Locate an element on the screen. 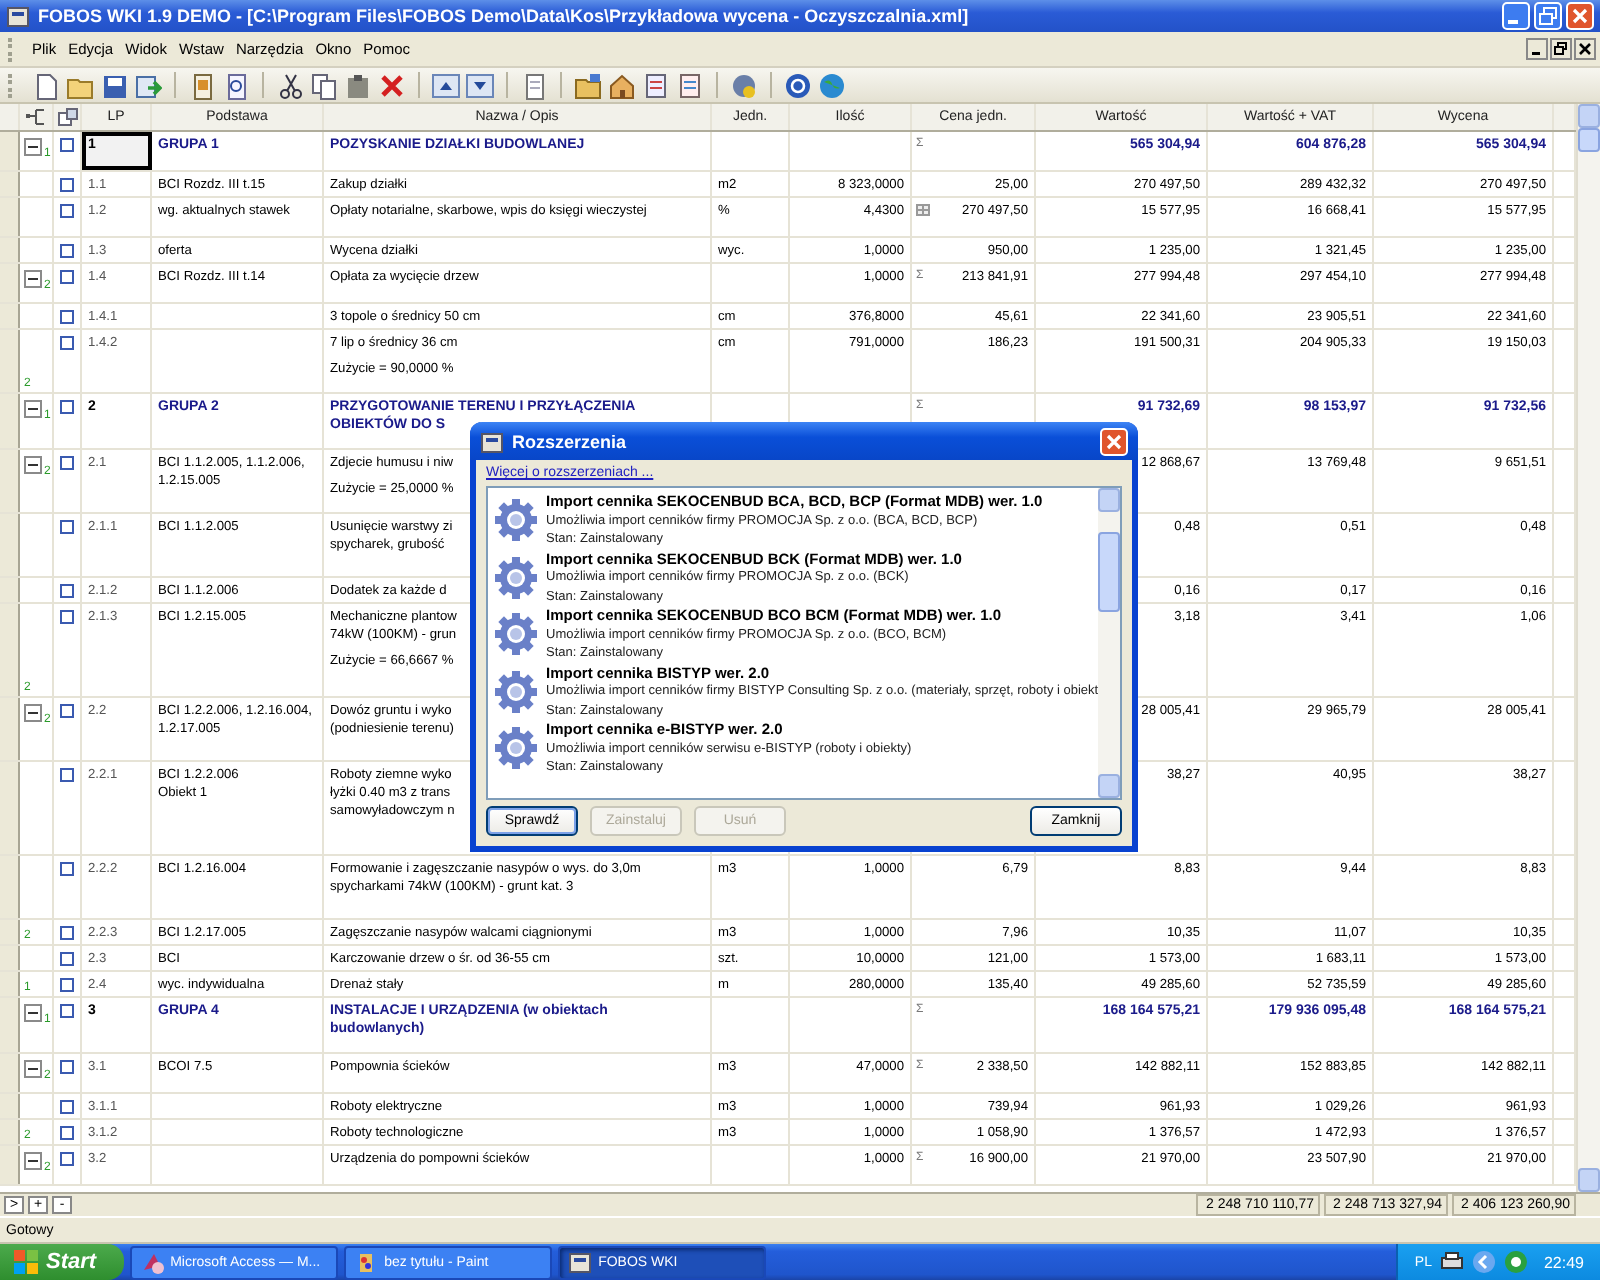 Image resolution: width=1600 pixels, height=1280 pixels. tree-icon is located at coordinates (36, 117).